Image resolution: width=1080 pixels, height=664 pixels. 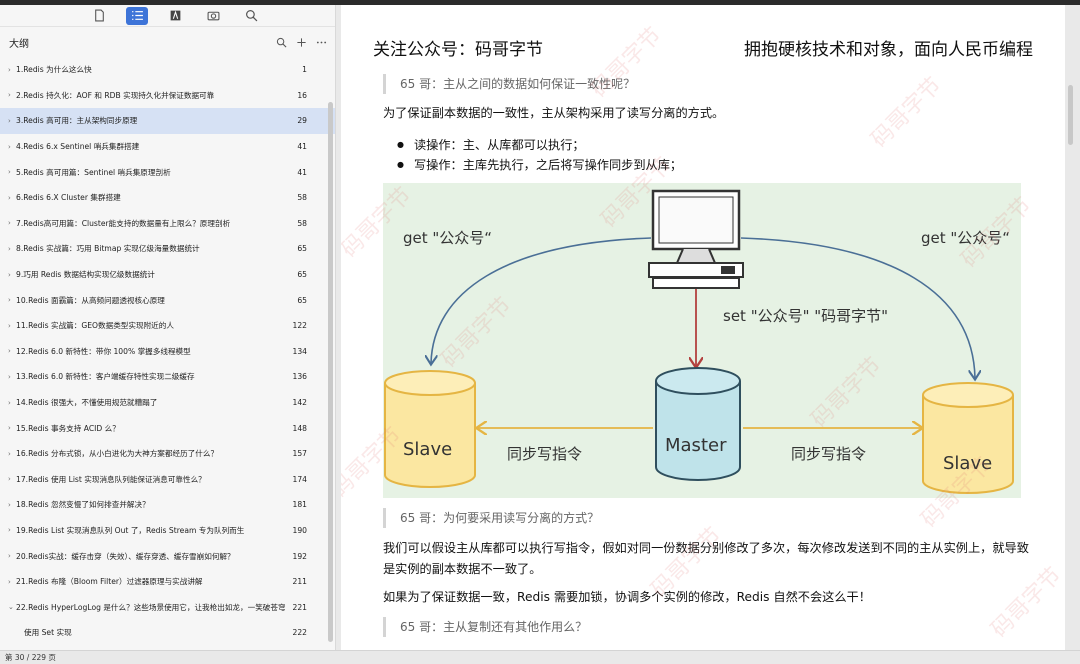 I want to click on annotation-icon, so click(x=175, y=15).